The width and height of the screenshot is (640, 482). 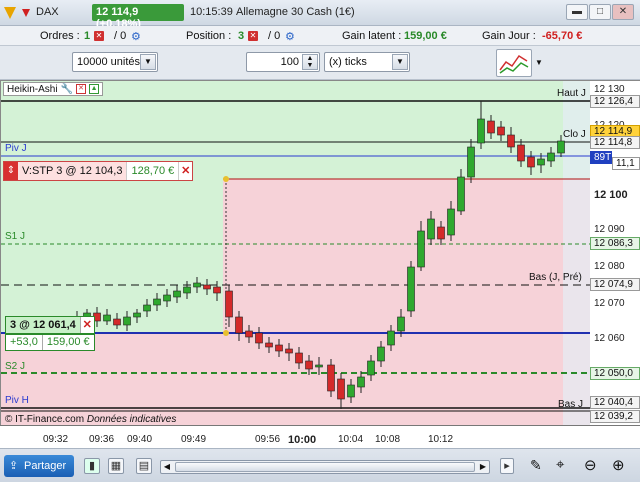 I want to click on wrench-icon: 🔧, so click(x=67, y=89).